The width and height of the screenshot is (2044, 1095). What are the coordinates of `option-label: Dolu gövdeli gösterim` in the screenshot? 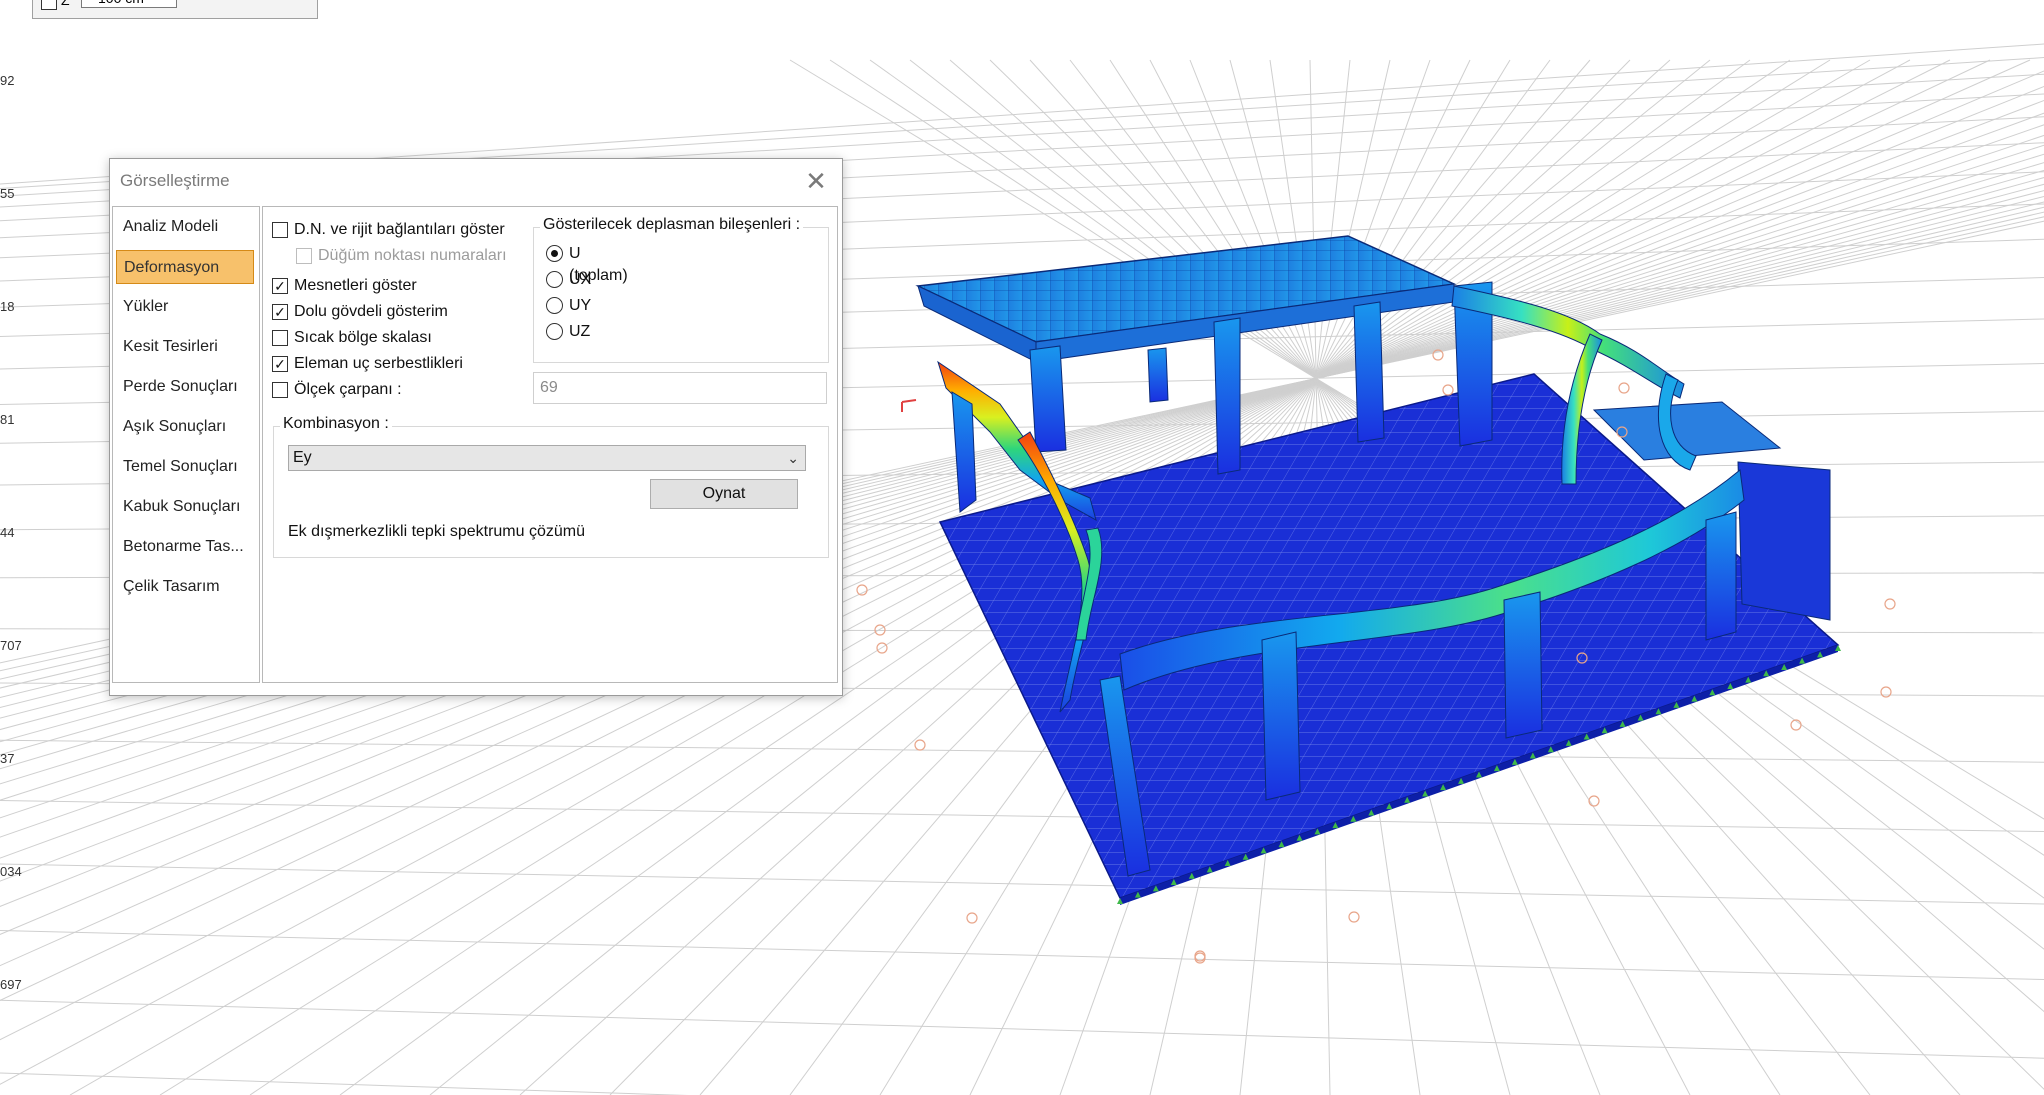 It's located at (371, 311).